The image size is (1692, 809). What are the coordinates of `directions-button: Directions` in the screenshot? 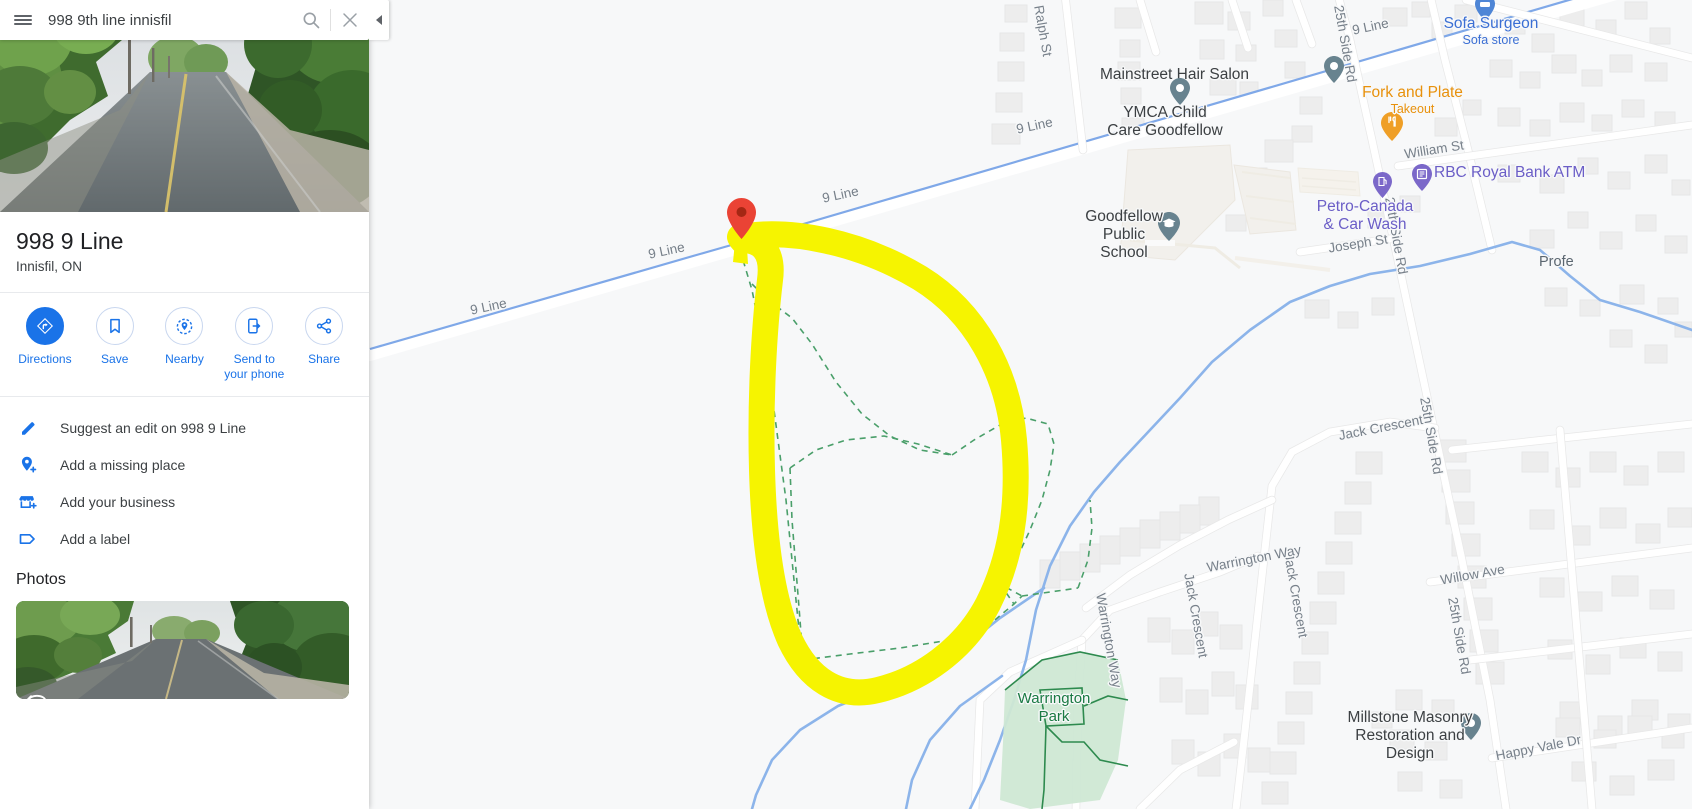 It's located at (45, 344).